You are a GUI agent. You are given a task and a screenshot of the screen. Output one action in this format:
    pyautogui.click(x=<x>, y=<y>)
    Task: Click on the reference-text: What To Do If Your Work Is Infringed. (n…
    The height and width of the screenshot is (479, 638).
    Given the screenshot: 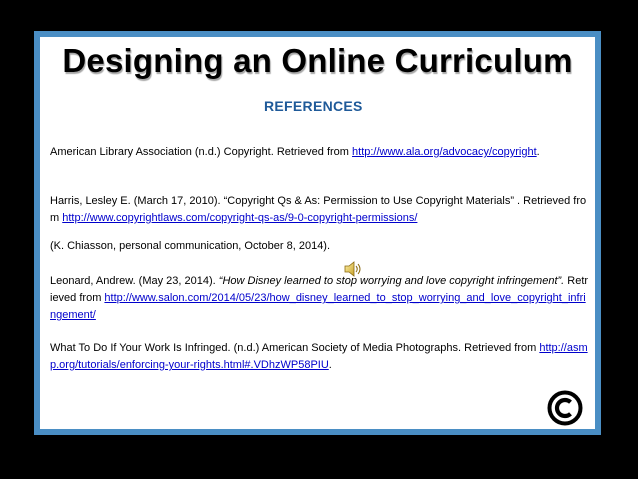 What is the action you would take?
    pyautogui.click(x=295, y=348)
    